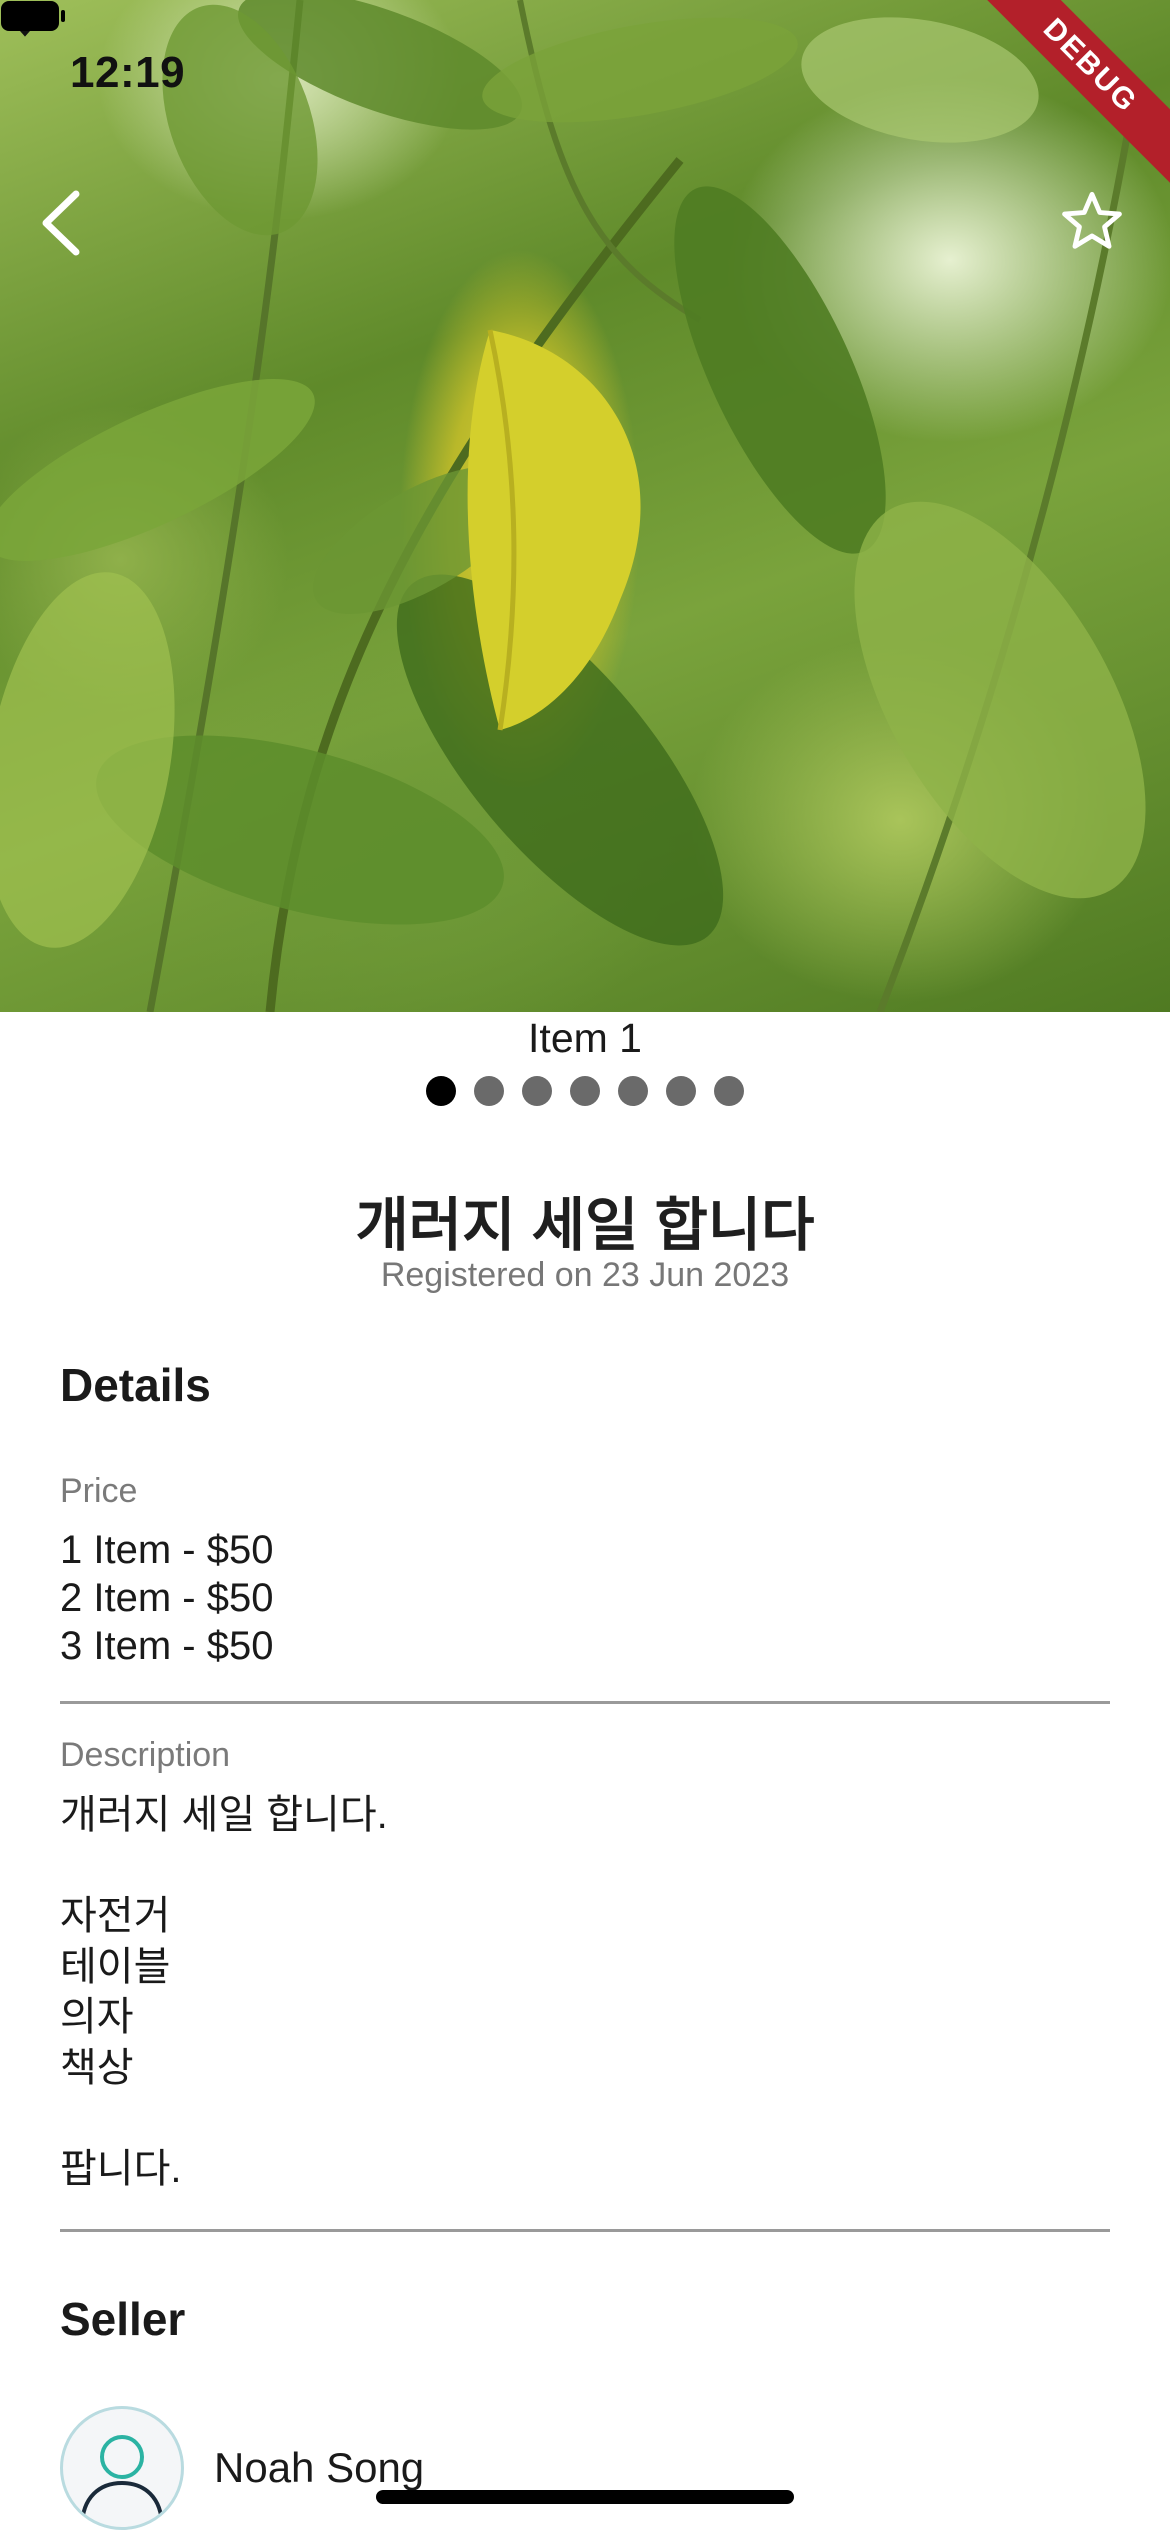  I want to click on price-label: Price, so click(99, 1491).